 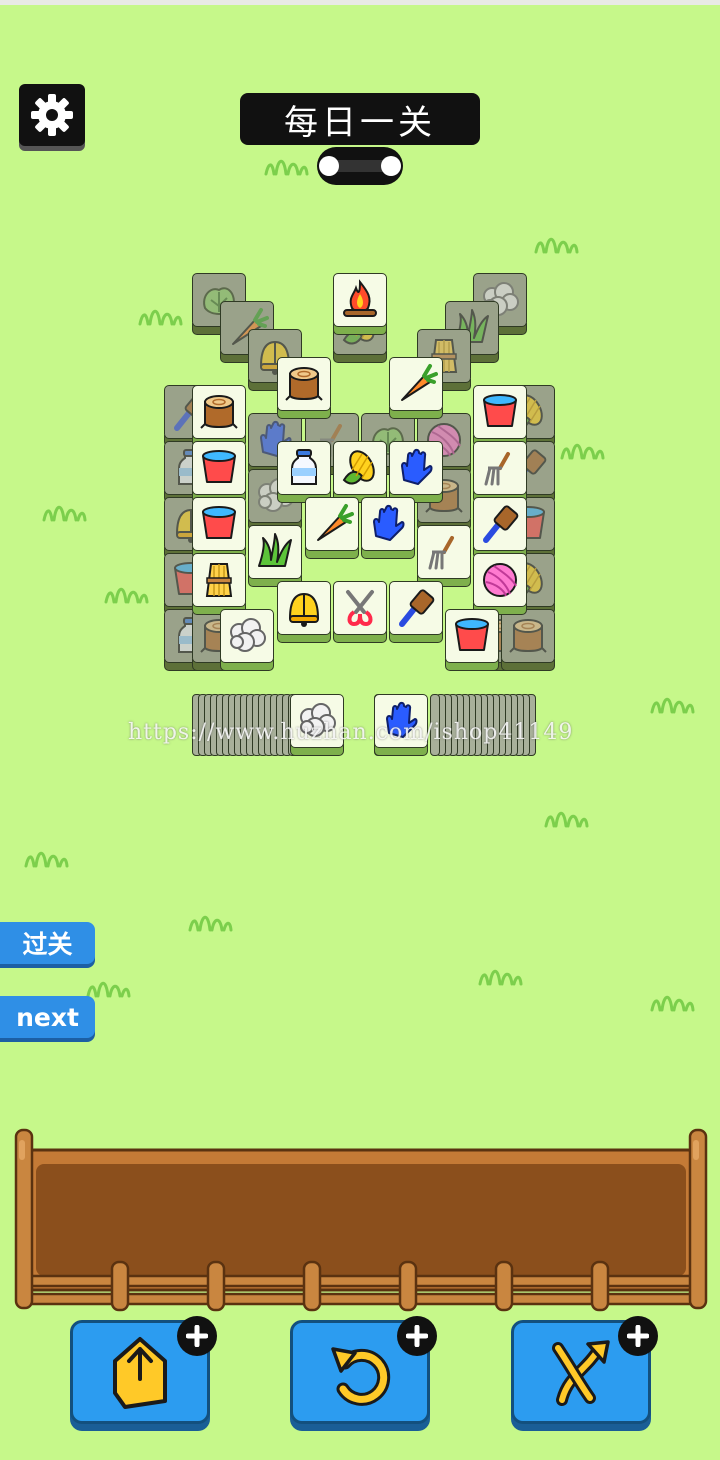 What do you see at coordinates (275, 552) in the screenshot?
I see `grass-icon` at bounding box center [275, 552].